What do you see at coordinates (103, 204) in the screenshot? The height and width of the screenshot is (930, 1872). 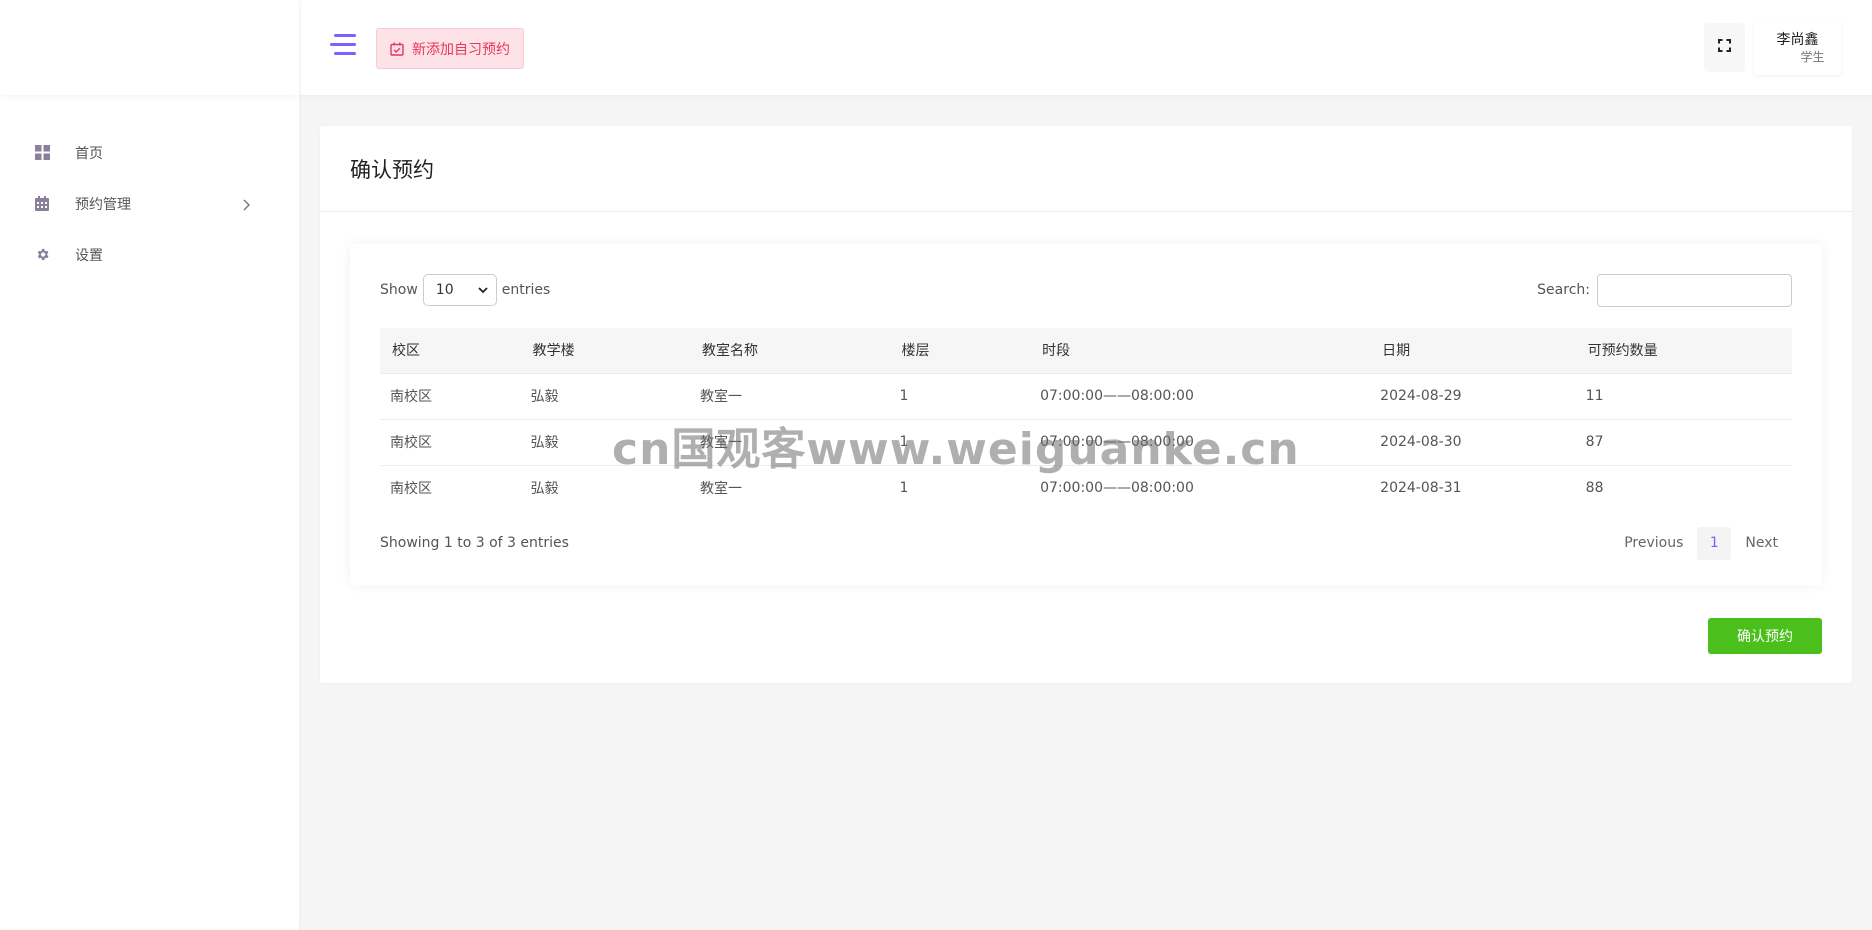 I see `sidebar-item-label: 预约管理` at bounding box center [103, 204].